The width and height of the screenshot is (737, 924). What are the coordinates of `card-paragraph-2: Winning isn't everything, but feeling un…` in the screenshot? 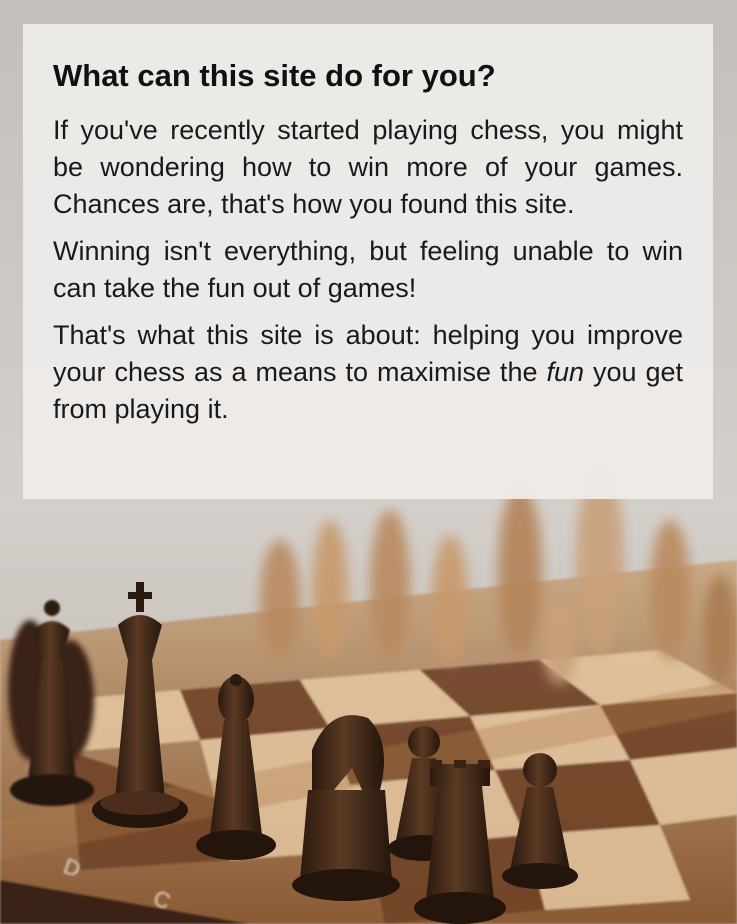 It's located at (368, 269).